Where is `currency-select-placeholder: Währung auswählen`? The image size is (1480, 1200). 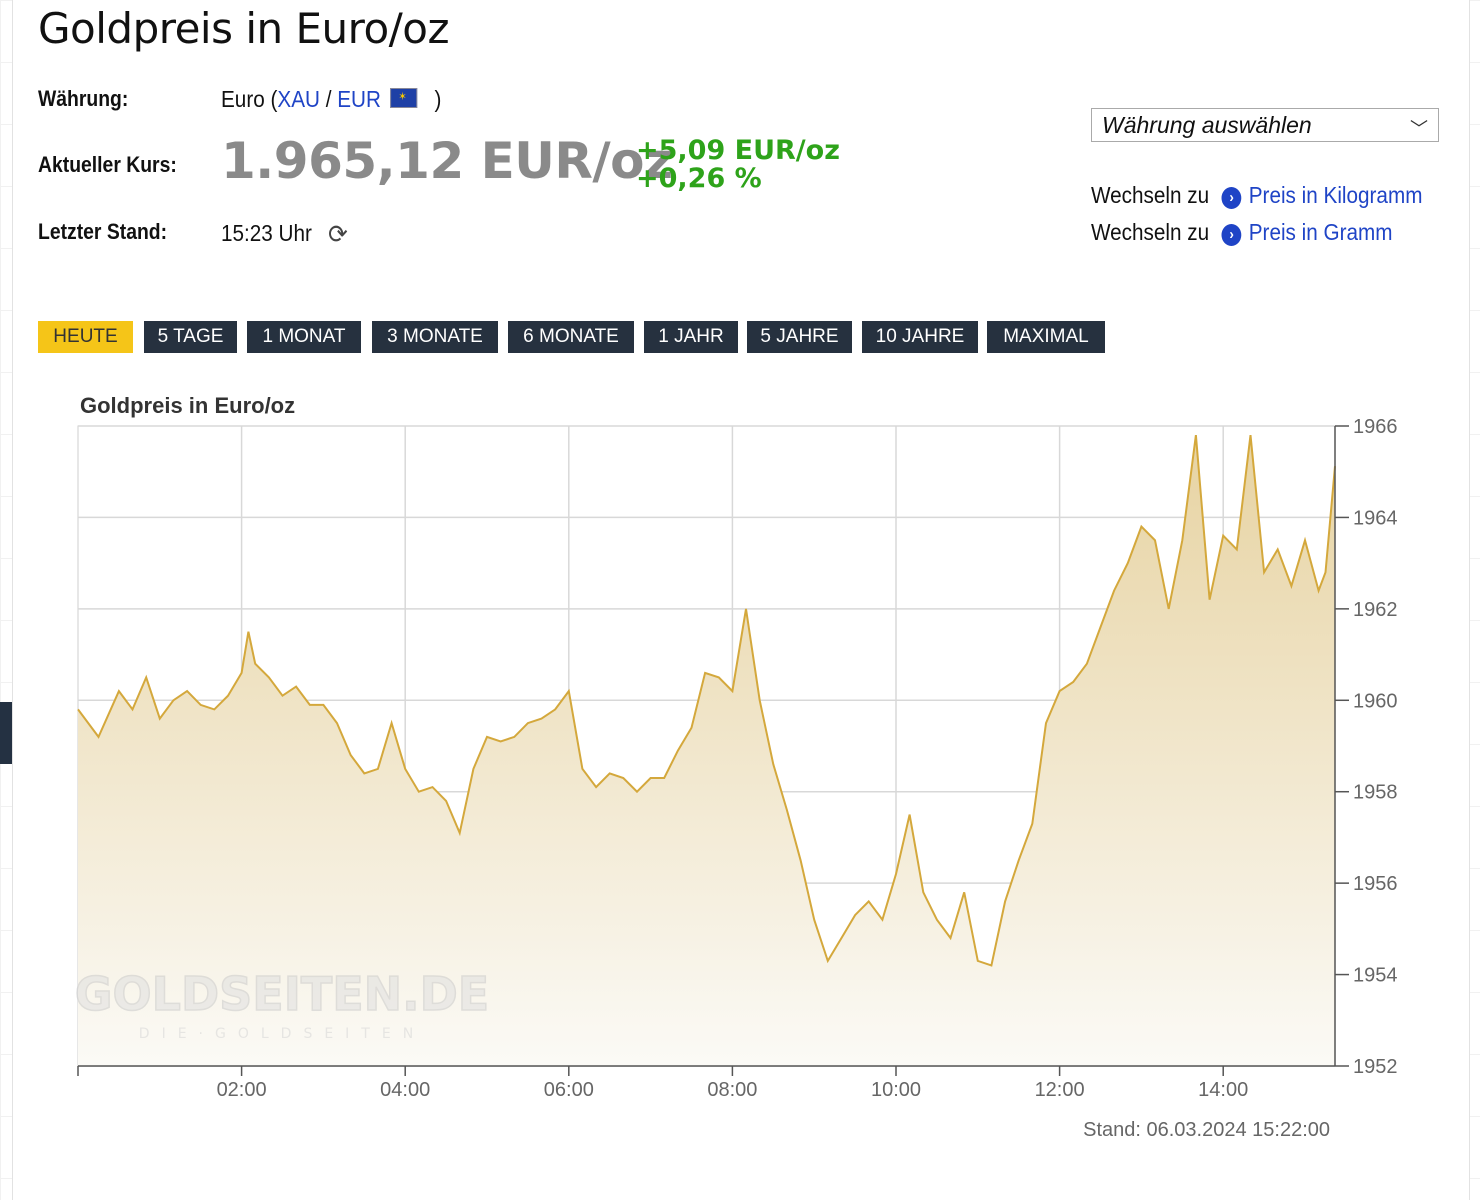 currency-select-placeholder: Währung auswählen is located at coordinates (1207, 125).